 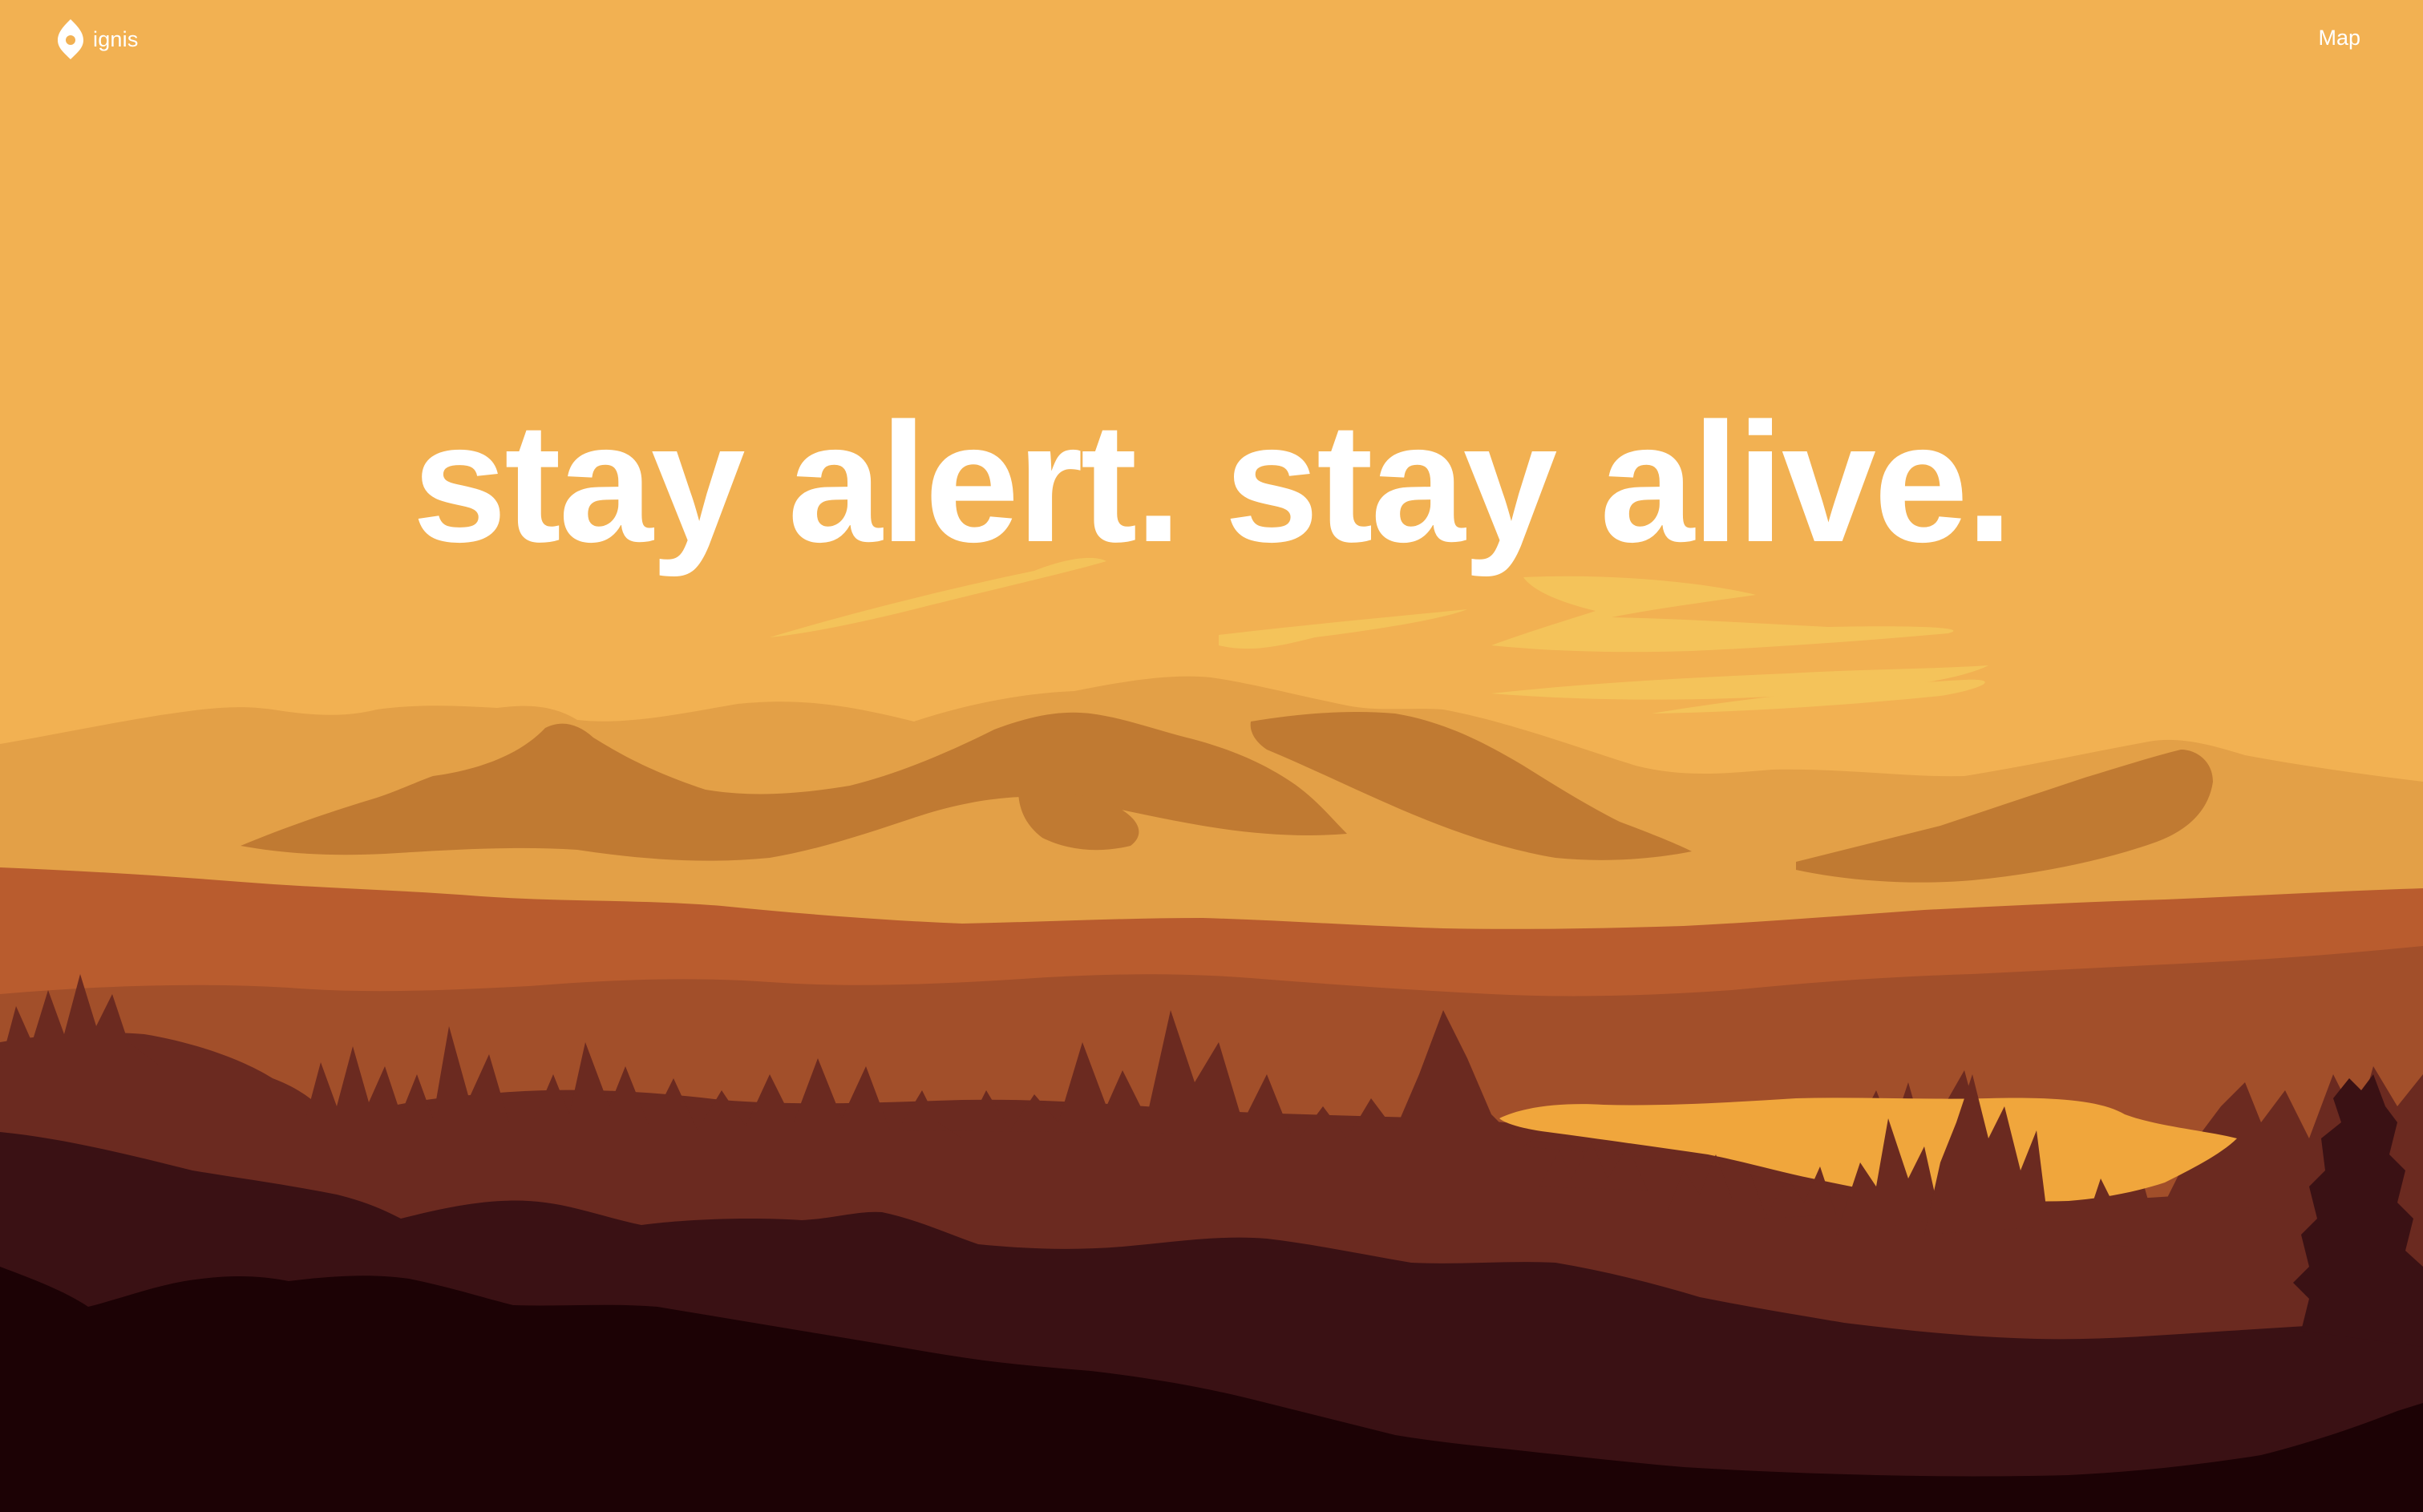 What do you see at coordinates (1379, 635) in the screenshot?
I see `sky-clouds` at bounding box center [1379, 635].